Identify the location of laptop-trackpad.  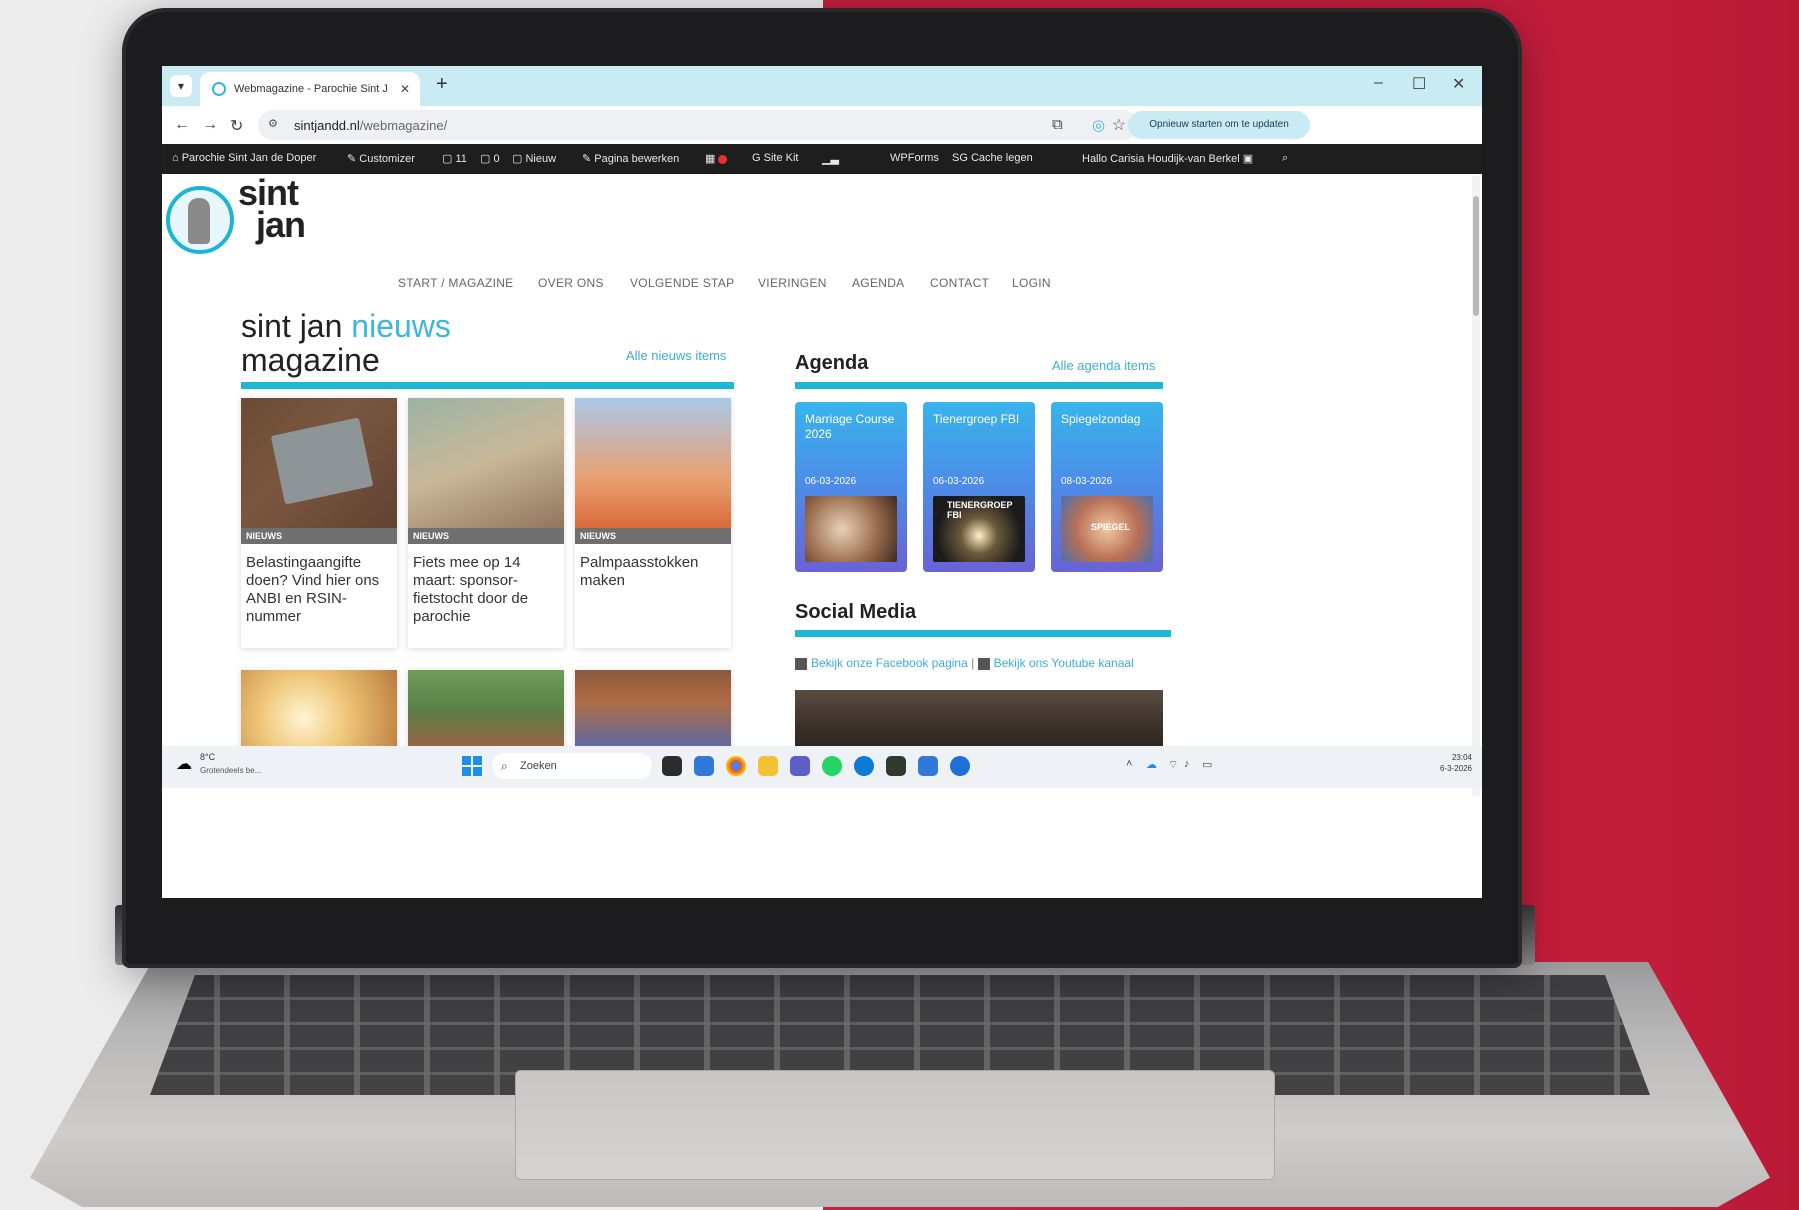
(895, 1125).